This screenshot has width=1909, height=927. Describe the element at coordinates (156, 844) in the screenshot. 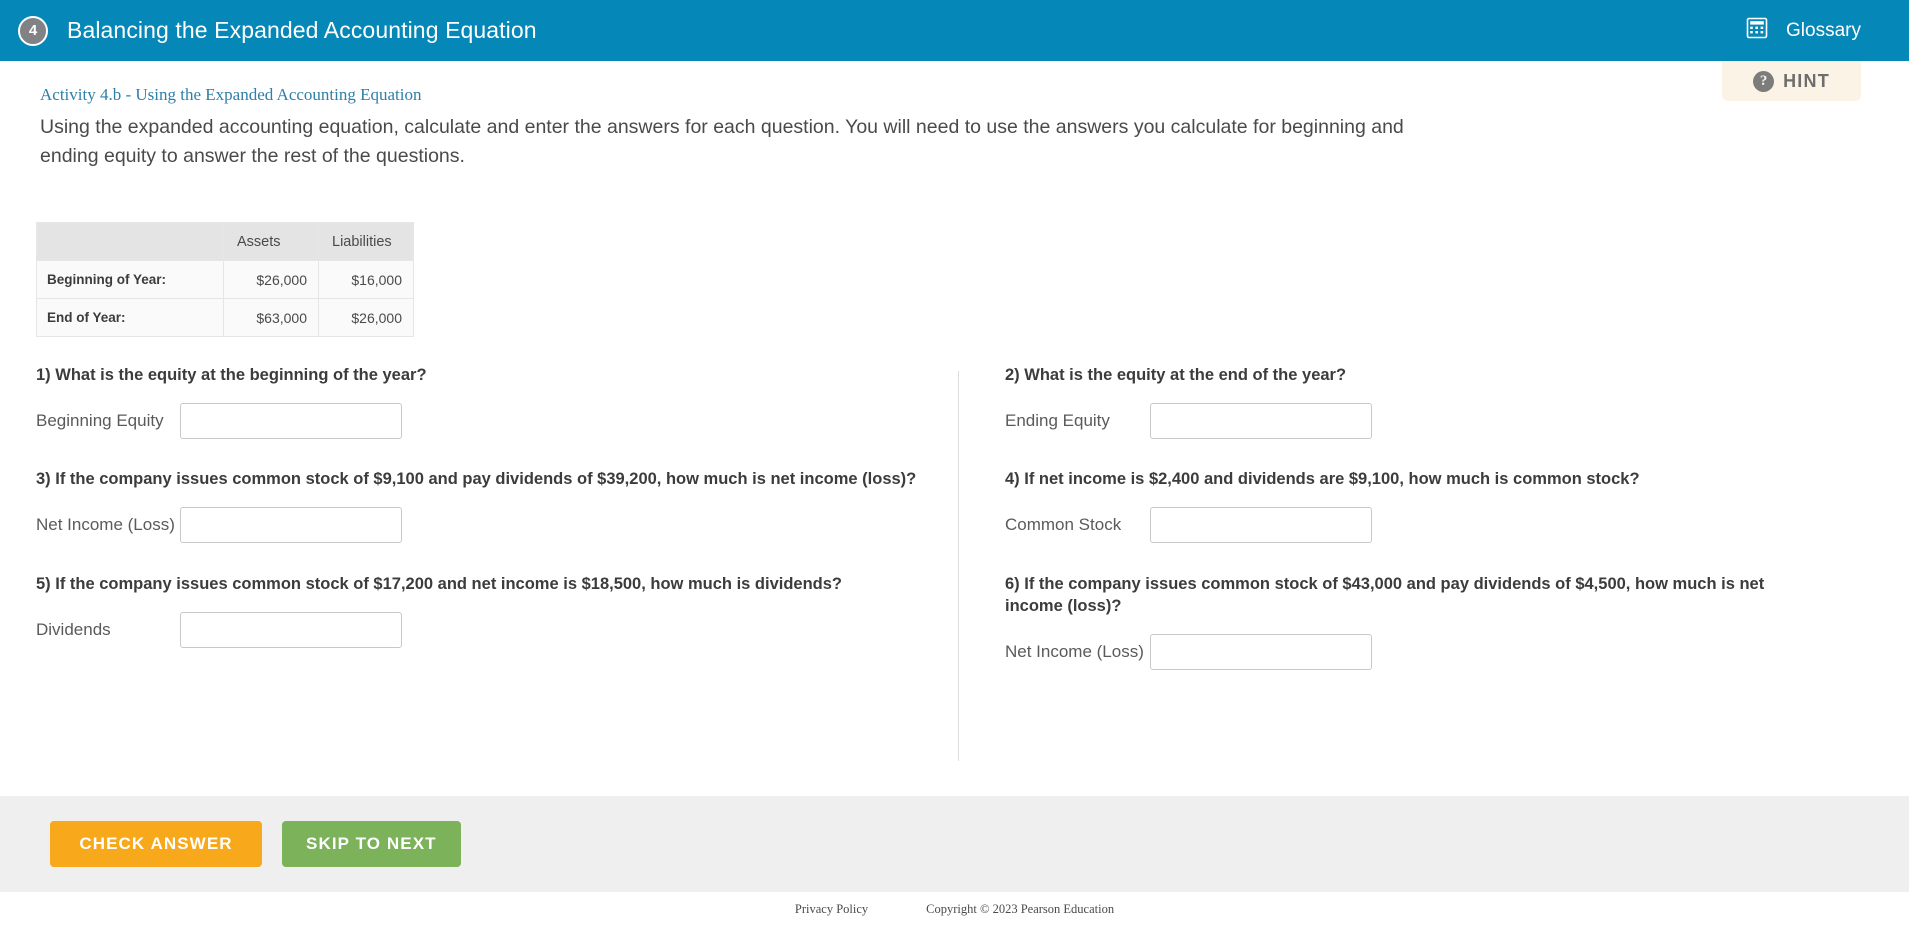

I see `check-answer-button: CHECK ANSWER` at that location.